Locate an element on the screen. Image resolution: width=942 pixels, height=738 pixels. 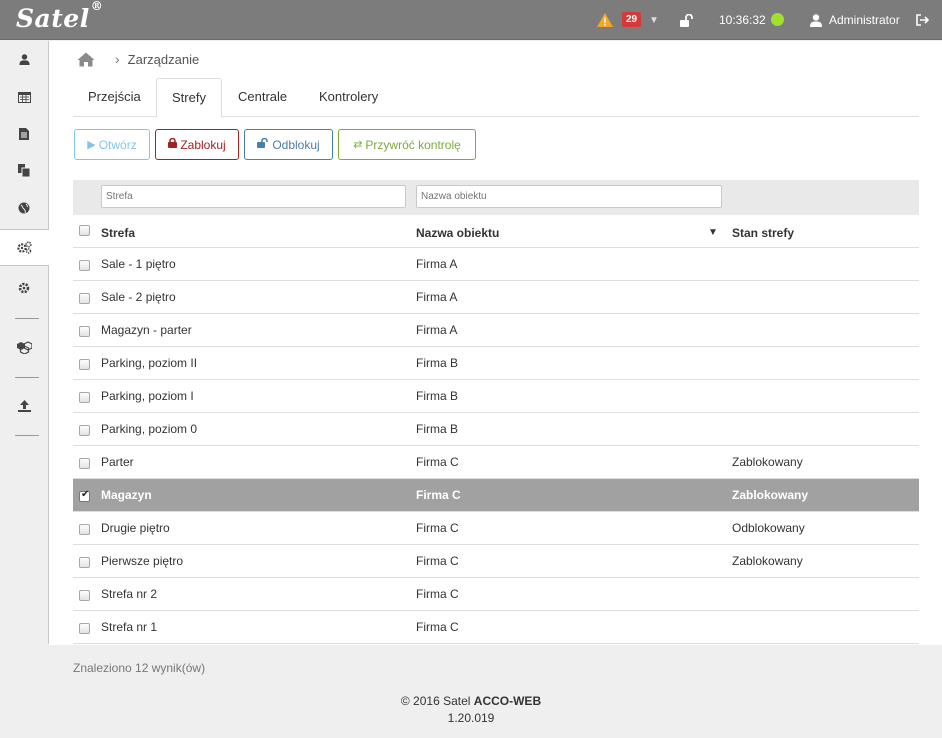
table-row: Sale - 2 piętro Firma A is located at coordinates (496, 297).